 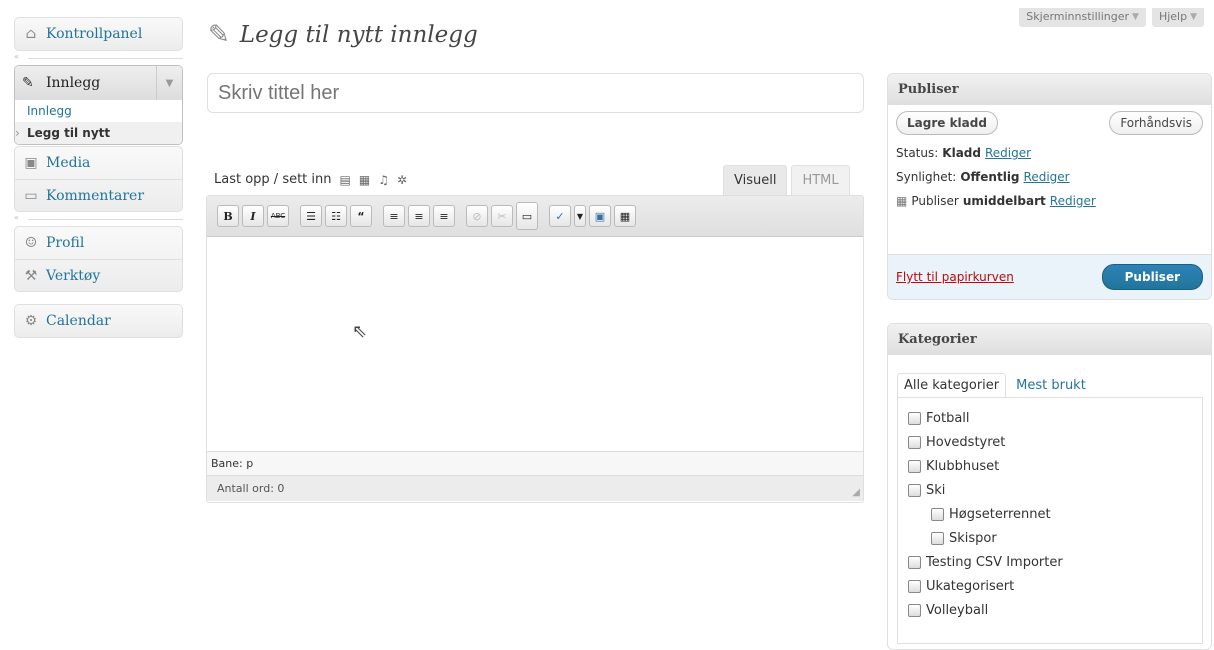 I want to click on menu-item-dashboard: ⌂ Kontrollpanel, so click(x=98, y=34).